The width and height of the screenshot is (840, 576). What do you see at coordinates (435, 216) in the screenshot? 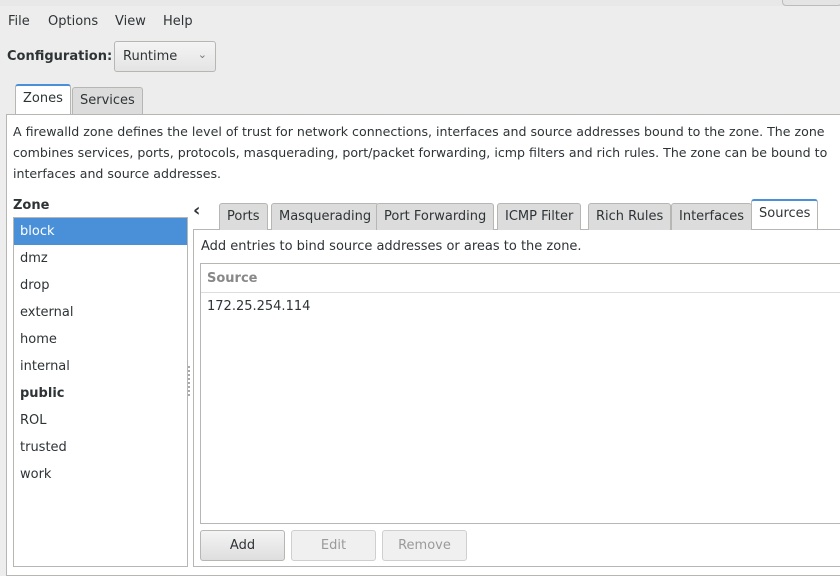
I see `tab-port-forwarding: Port Forwarding` at bounding box center [435, 216].